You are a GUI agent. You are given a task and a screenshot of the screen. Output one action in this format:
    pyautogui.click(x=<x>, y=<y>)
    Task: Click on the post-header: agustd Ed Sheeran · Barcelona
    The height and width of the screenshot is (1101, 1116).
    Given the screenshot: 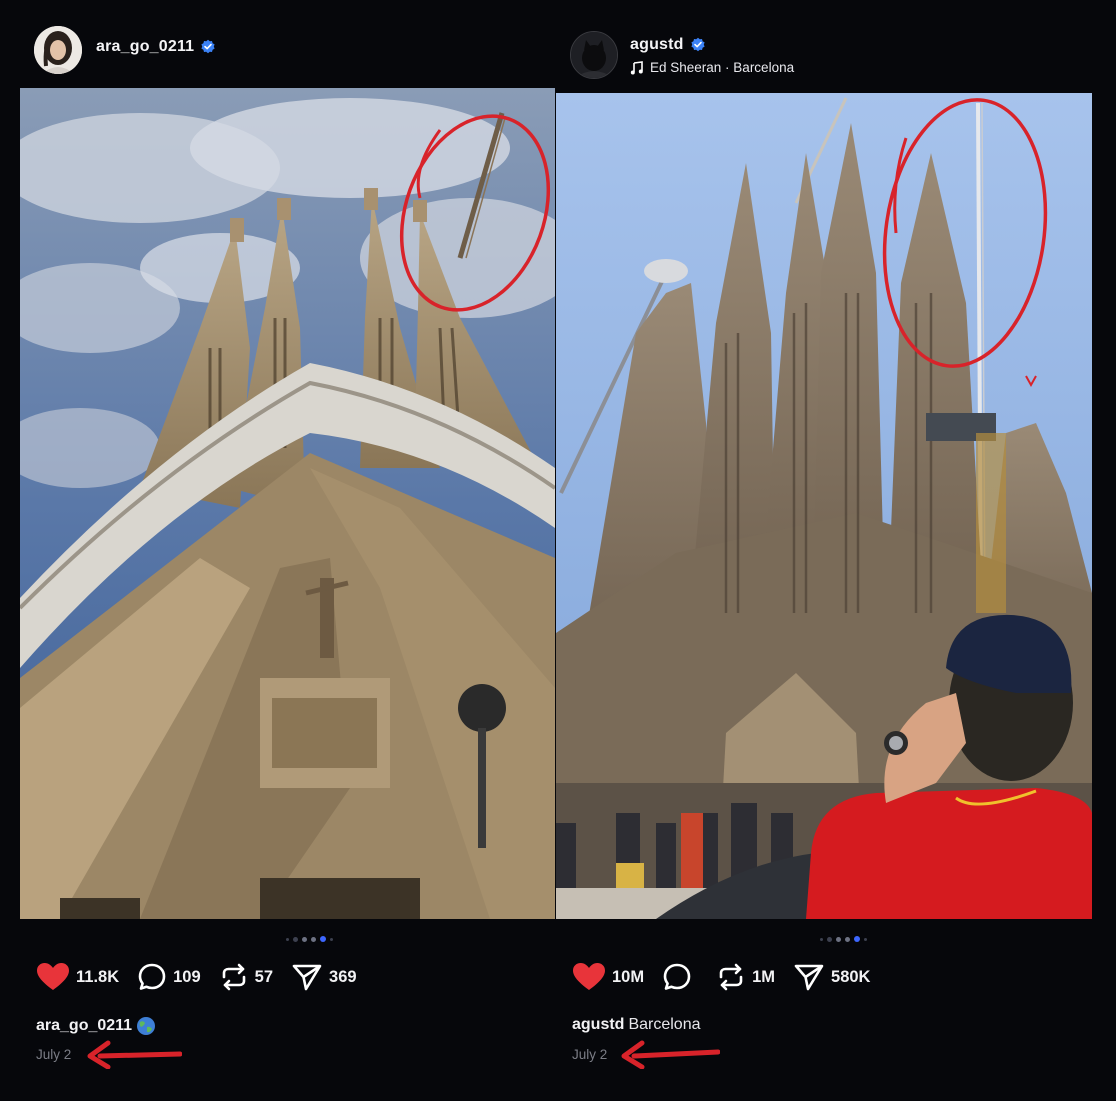 What is the action you would take?
    pyautogui.click(x=824, y=45)
    